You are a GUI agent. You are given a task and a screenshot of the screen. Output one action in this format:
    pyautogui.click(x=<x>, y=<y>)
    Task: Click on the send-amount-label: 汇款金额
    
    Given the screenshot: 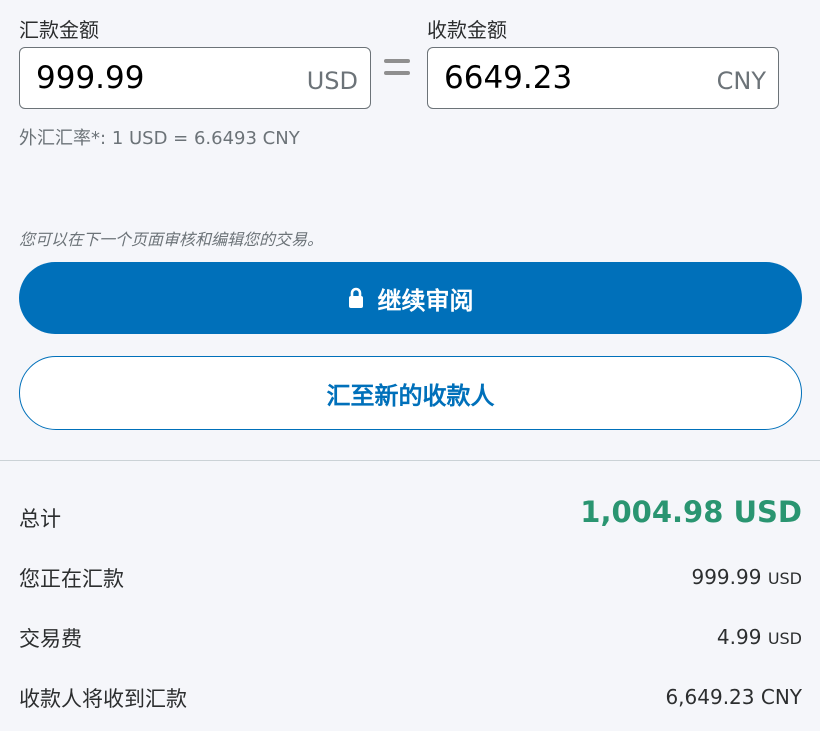 What is the action you would take?
    pyautogui.click(x=59, y=30)
    